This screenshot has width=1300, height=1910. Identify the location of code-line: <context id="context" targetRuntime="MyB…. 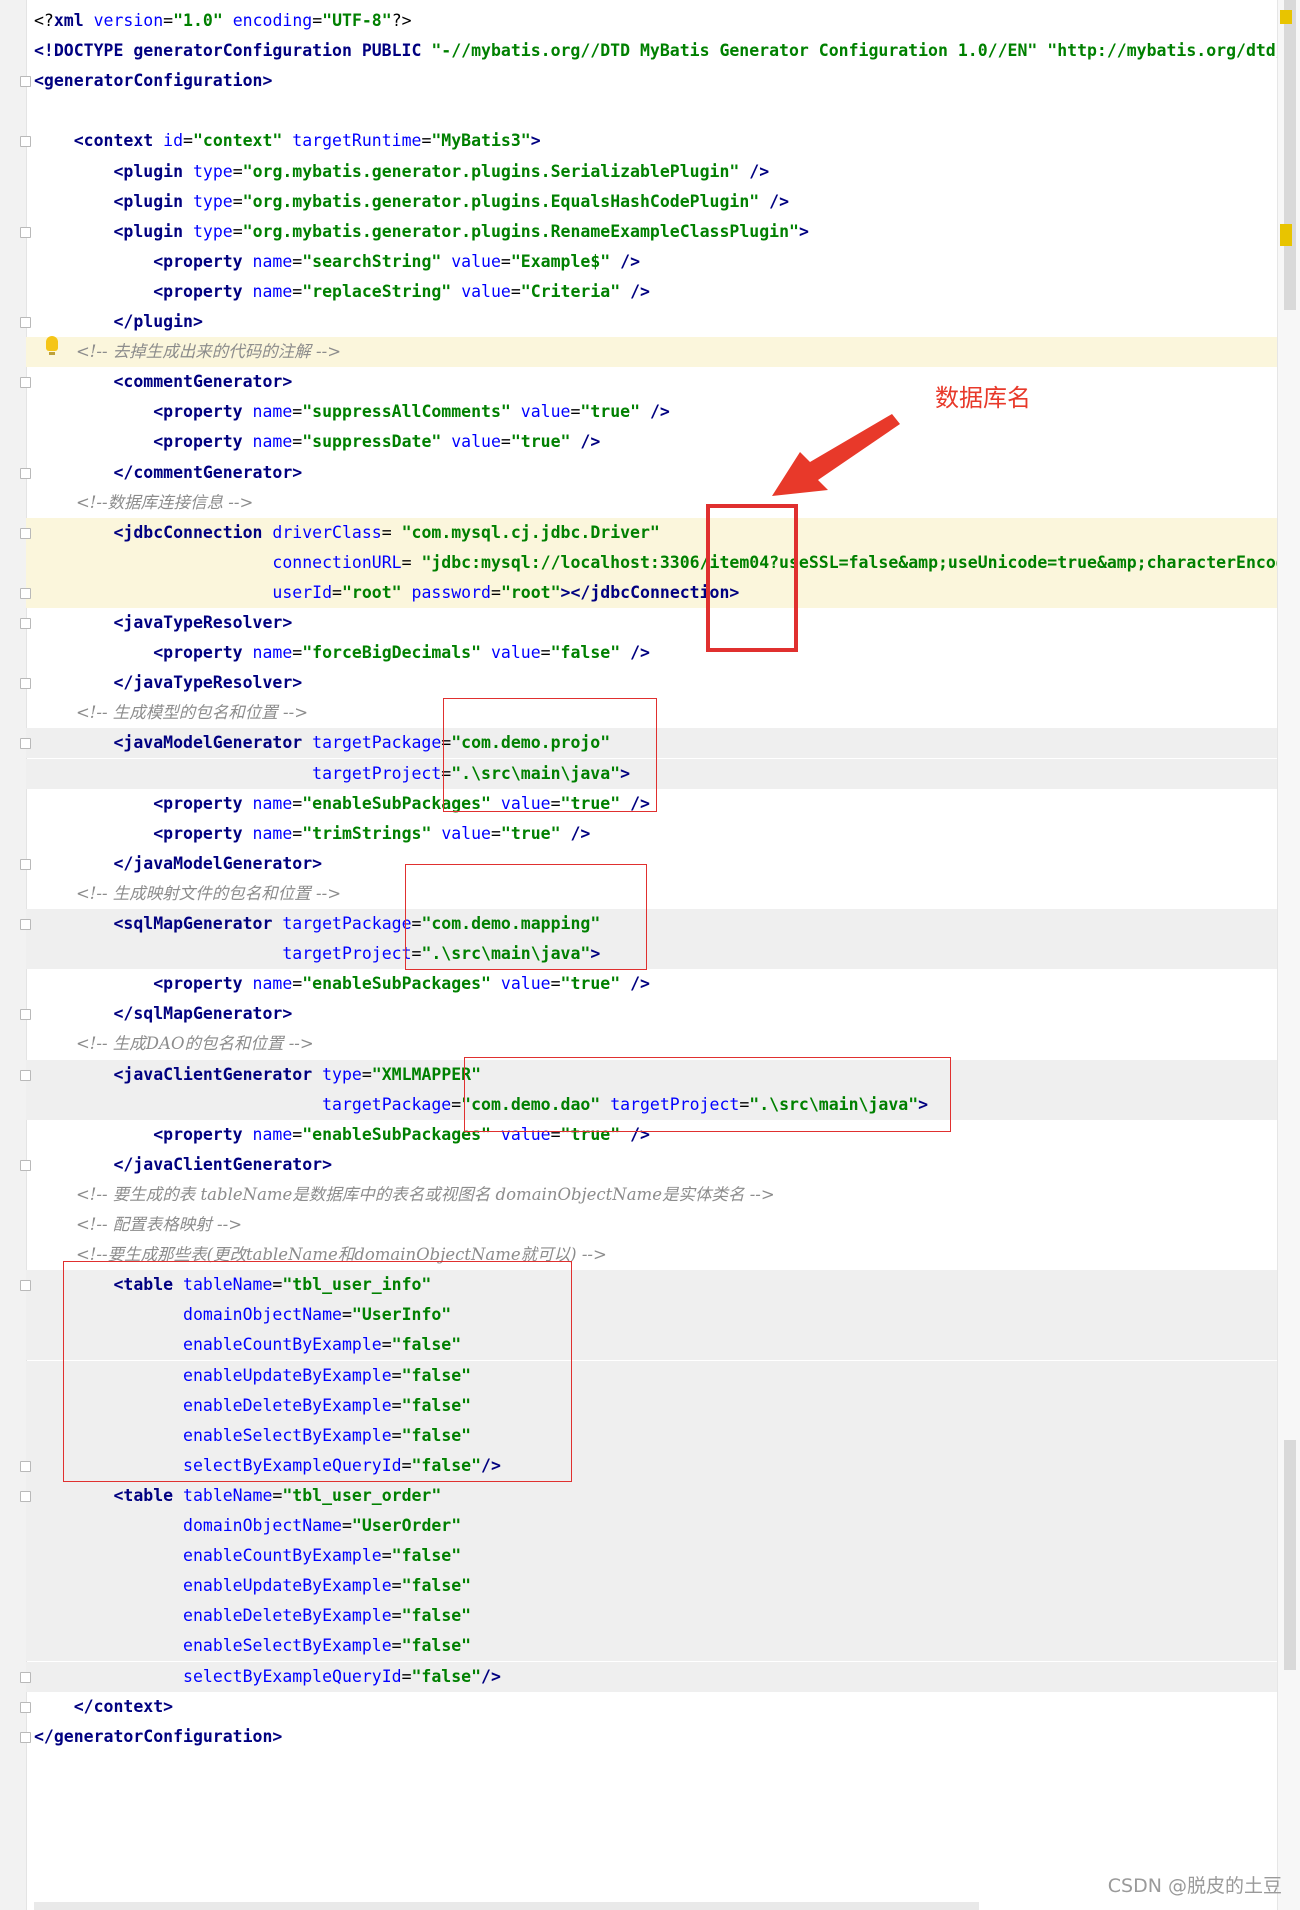
(287, 141).